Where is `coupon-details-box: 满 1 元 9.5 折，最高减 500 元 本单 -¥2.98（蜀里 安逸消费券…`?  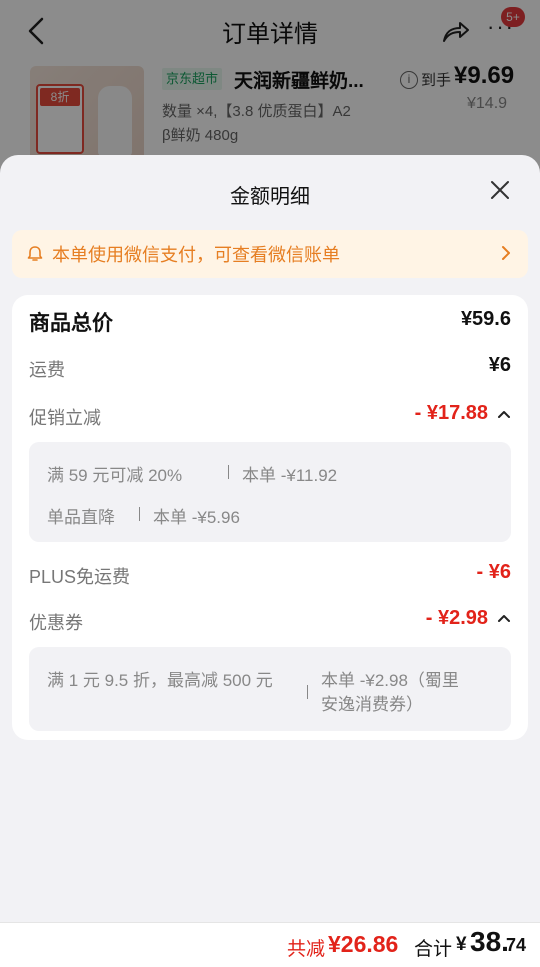 coupon-details-box: 满 1 元 9.5 折，最高减 500 元 本单 -¥2.98（蜀里 安逸消费券… is located at coordinates (270, 689).